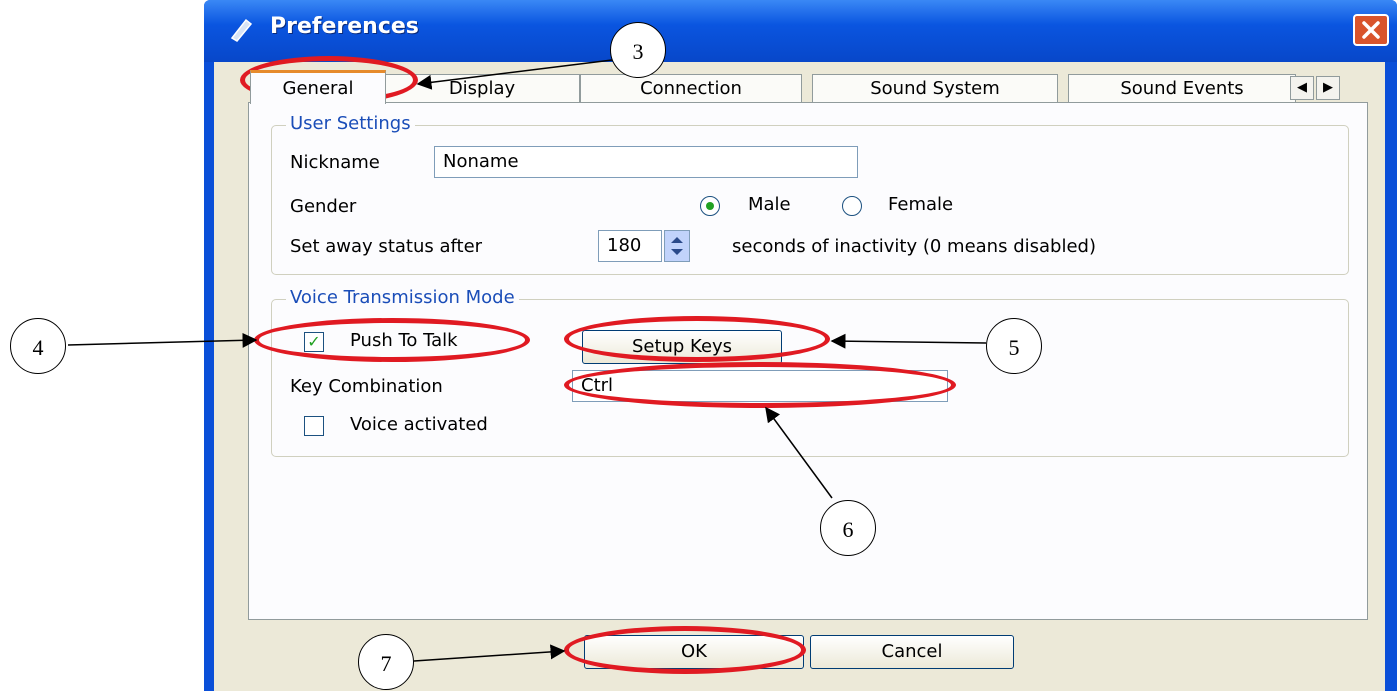 This screenshot has width=1399, height=693. What do you see at coordinates (386, 662) in the screenshot?
I see `callout-7: 7` at bounding box center [386, 662].